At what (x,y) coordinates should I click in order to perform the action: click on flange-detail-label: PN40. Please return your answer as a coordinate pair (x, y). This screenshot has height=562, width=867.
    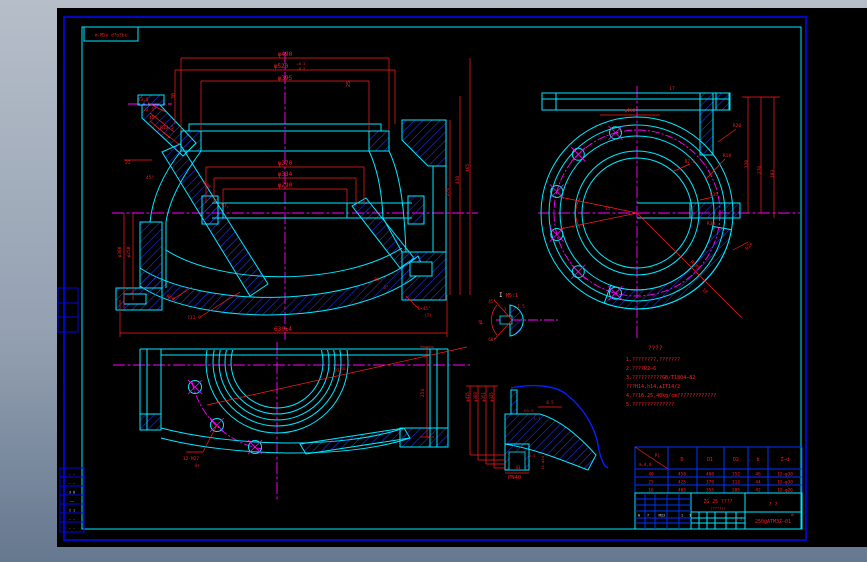
    Looking at the image, I should click on (514, 478).